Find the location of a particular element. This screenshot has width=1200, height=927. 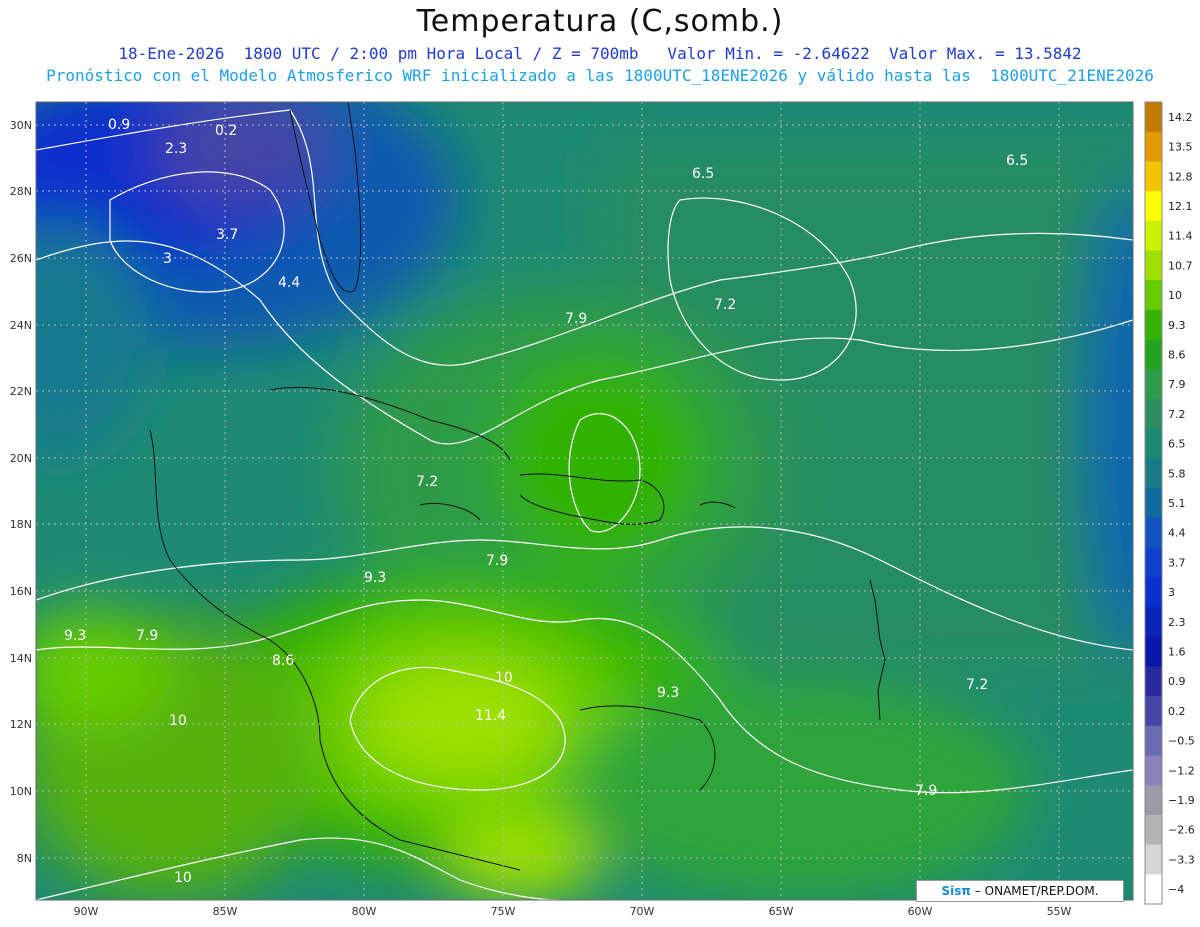

lon-tick-label: 60W is located at coordinates (920, 911).